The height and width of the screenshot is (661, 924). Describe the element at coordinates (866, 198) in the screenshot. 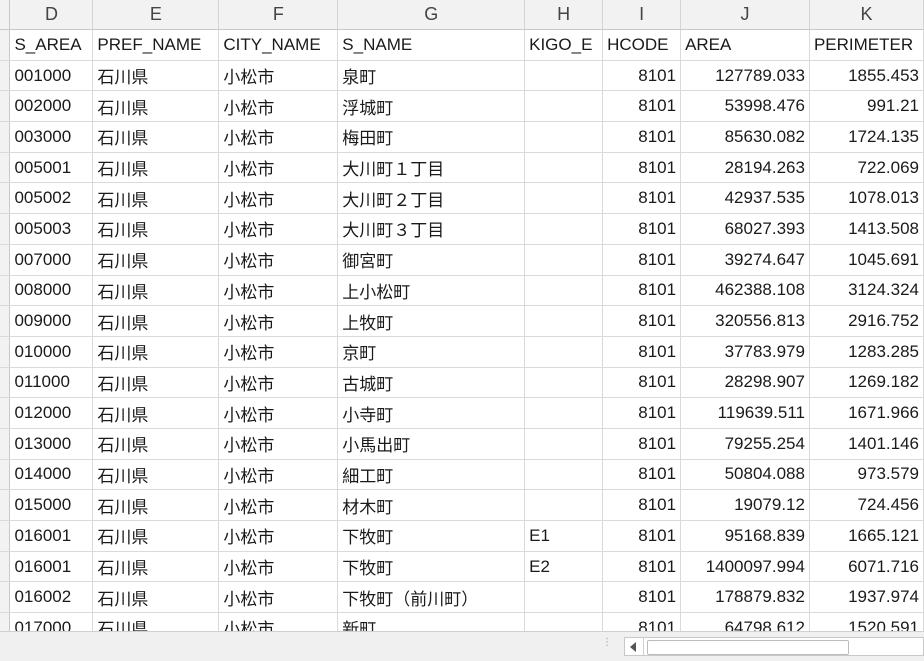

I see `table-cell: 1078.013` at that location.